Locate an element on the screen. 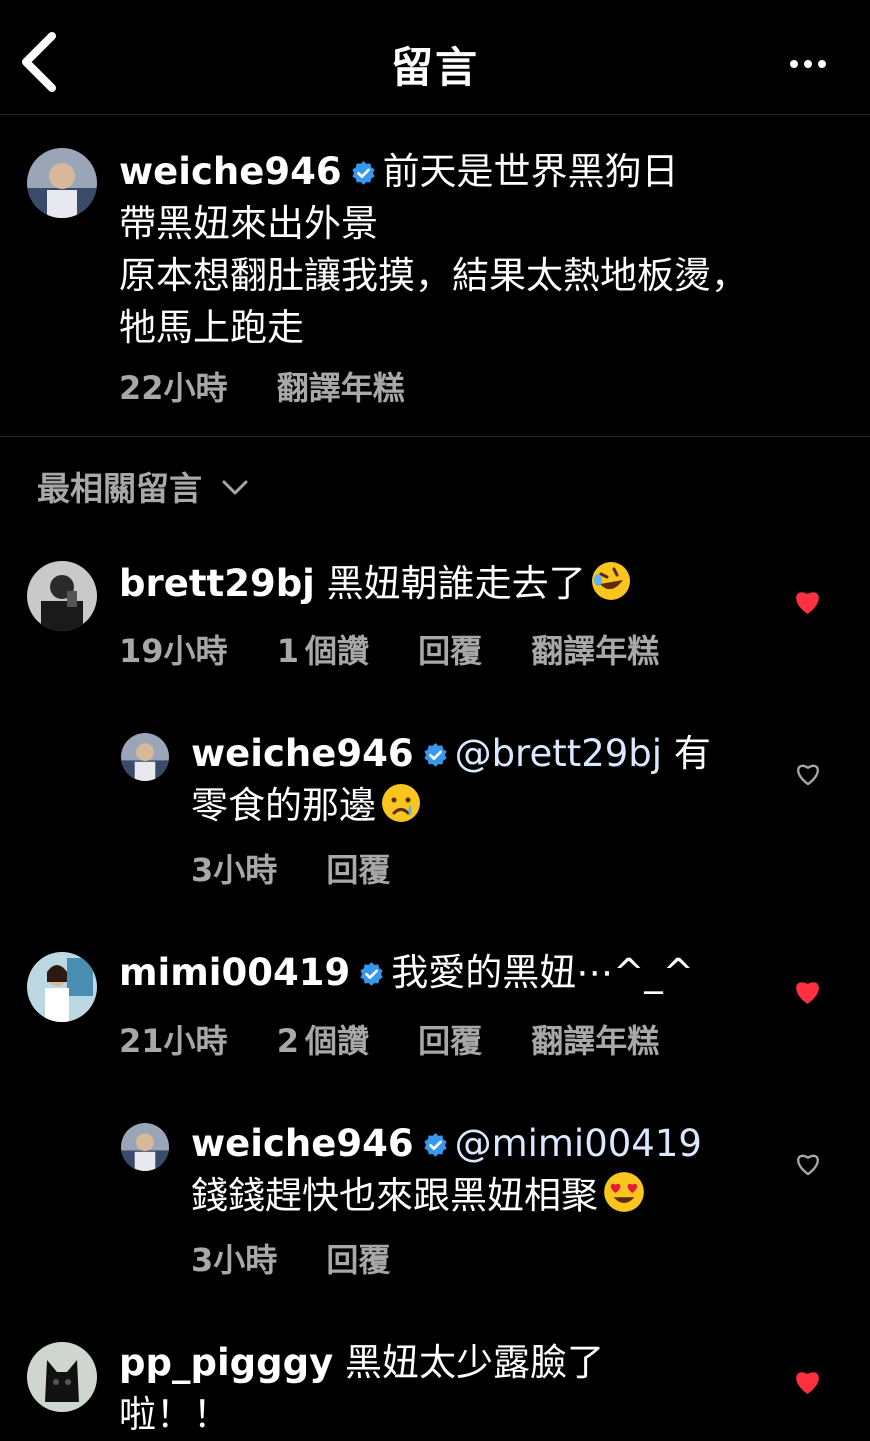  reply-text-line-2: 零食的那邊 is located at coordinates (283, 805).